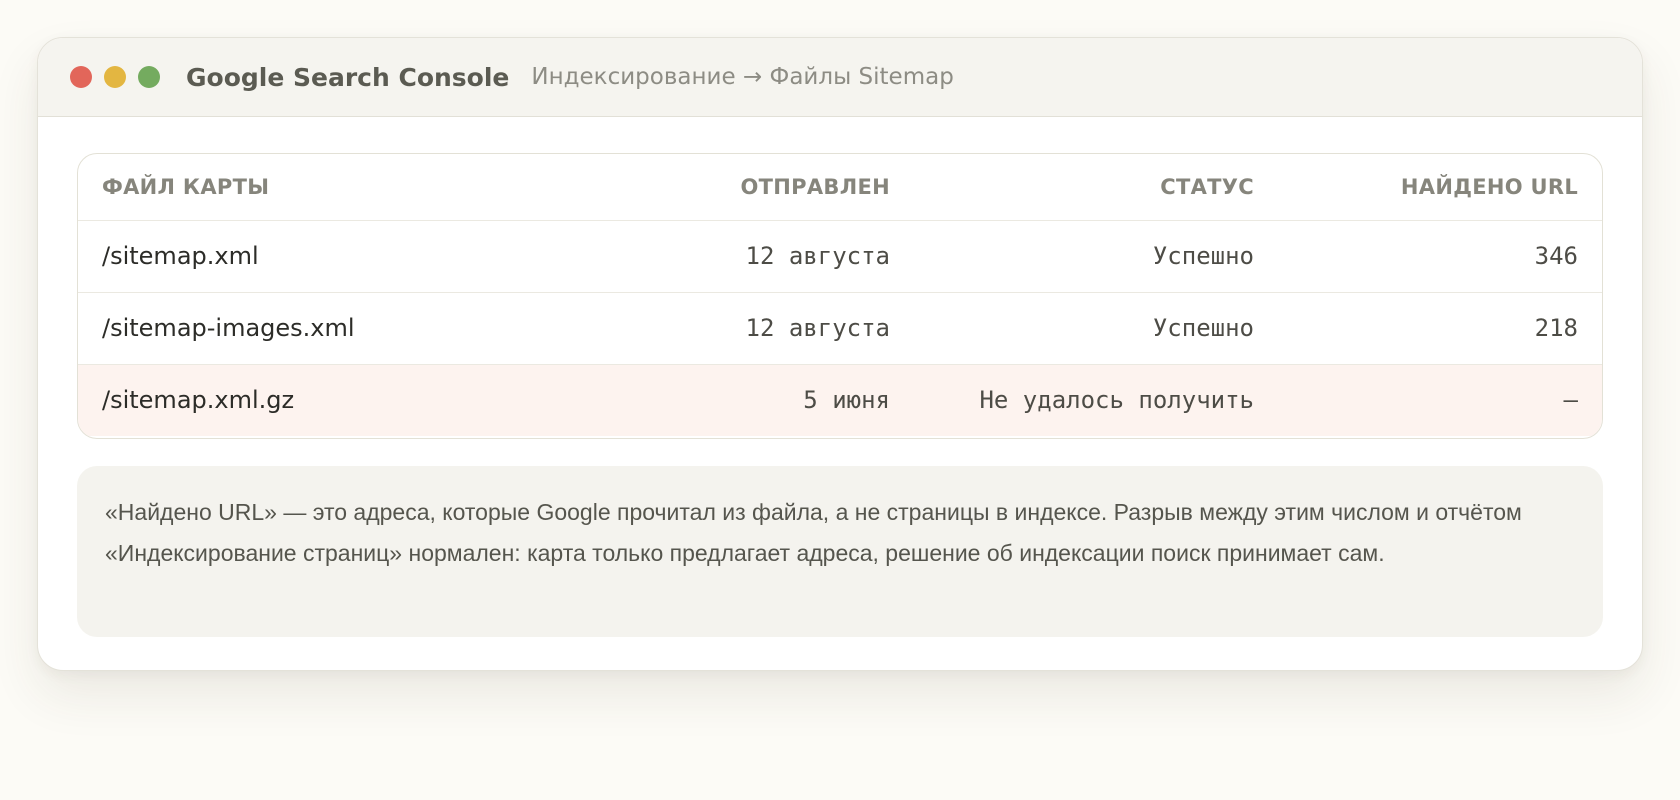  I want to click on table-header-row: Файл карты Отправлен Статус Найдено URL, so click(840, 187).